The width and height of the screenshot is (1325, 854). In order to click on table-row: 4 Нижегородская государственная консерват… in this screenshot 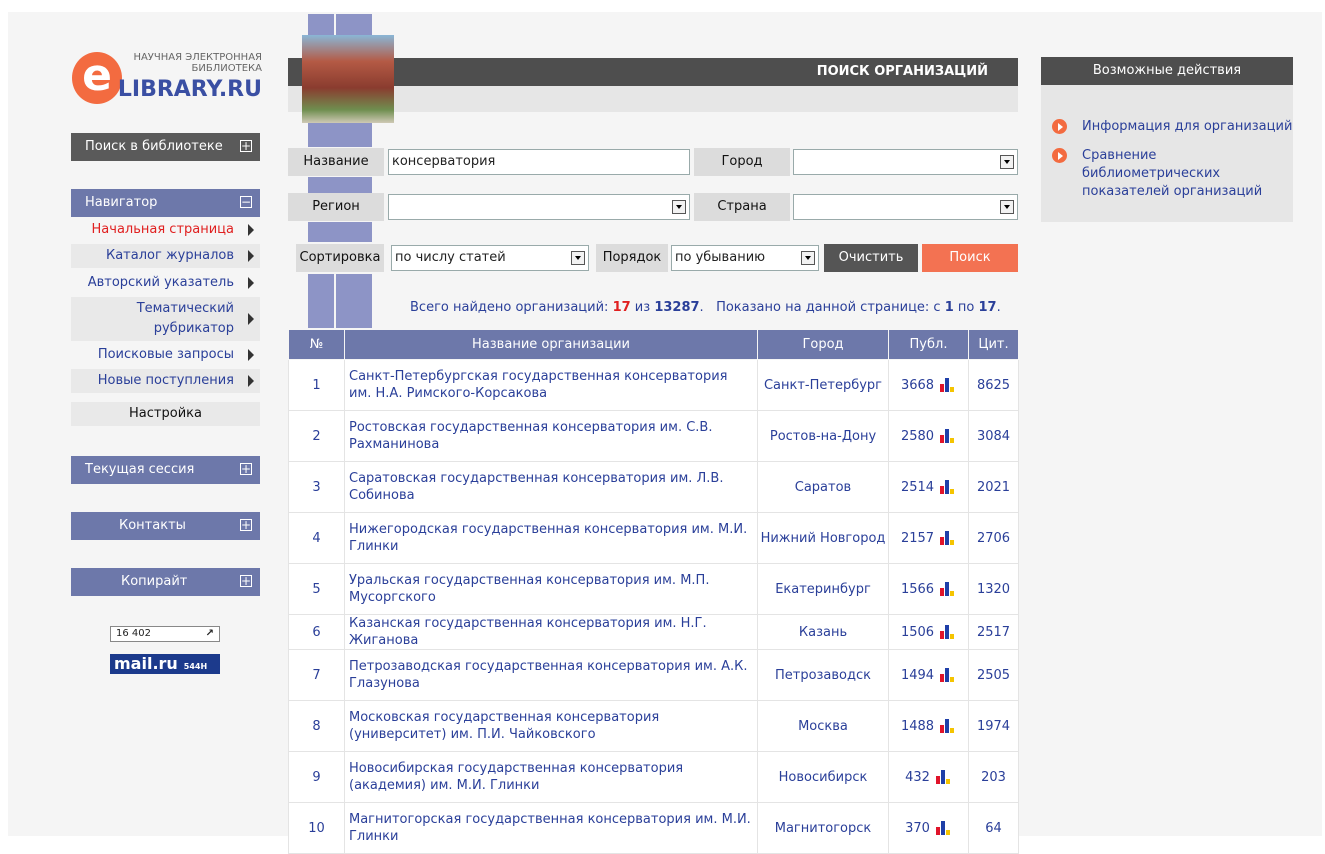, I will do `click(653, 538)`.